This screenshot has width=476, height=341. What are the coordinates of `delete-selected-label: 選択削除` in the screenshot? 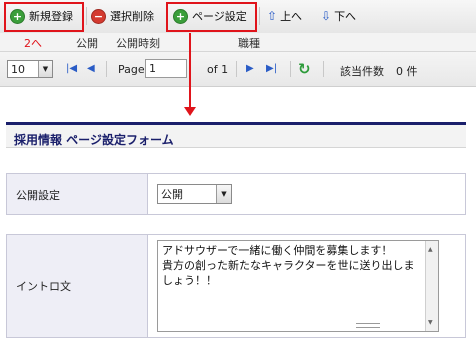 It's located at (132, 16).